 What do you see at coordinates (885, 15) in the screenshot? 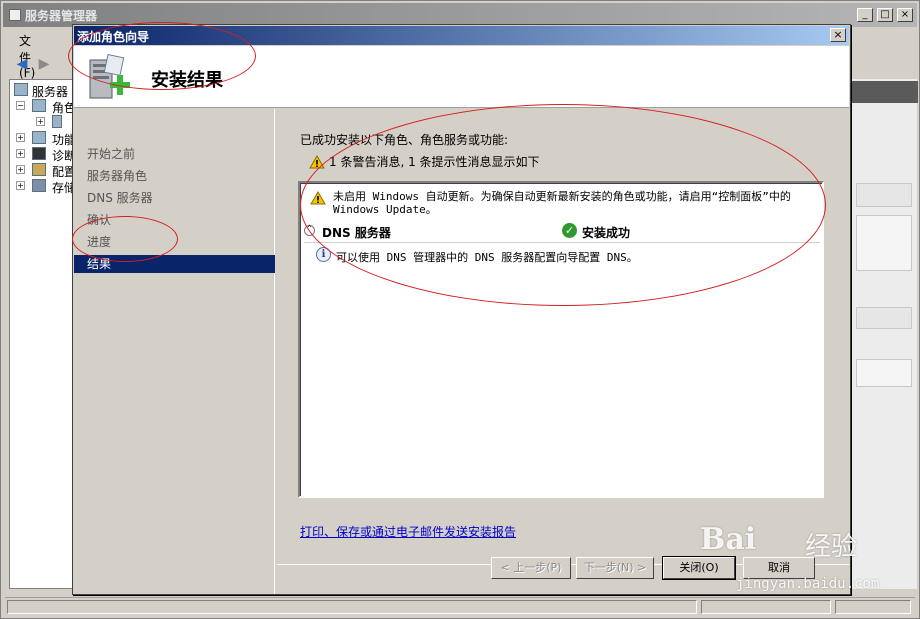
I see `maximize-button: □` at bounding box center [885, 15].